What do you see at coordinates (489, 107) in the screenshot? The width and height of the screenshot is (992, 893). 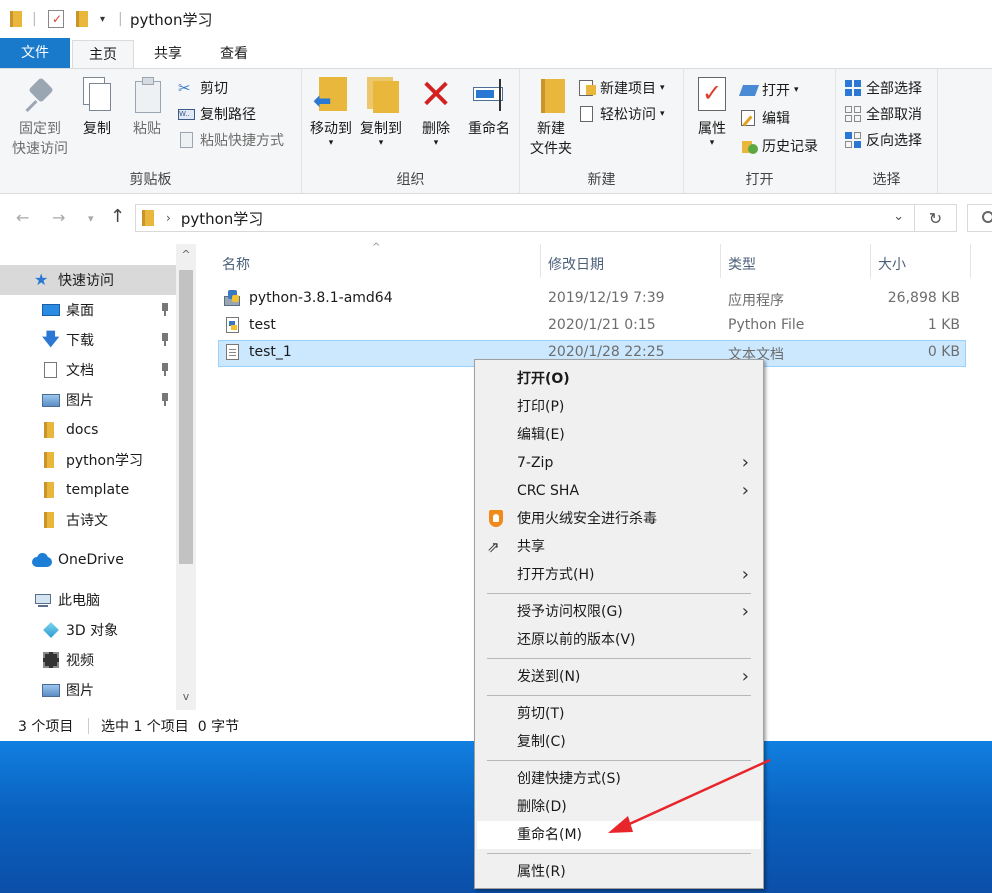 I see `rename-button: 重命名` at bounding box center [489, 107].